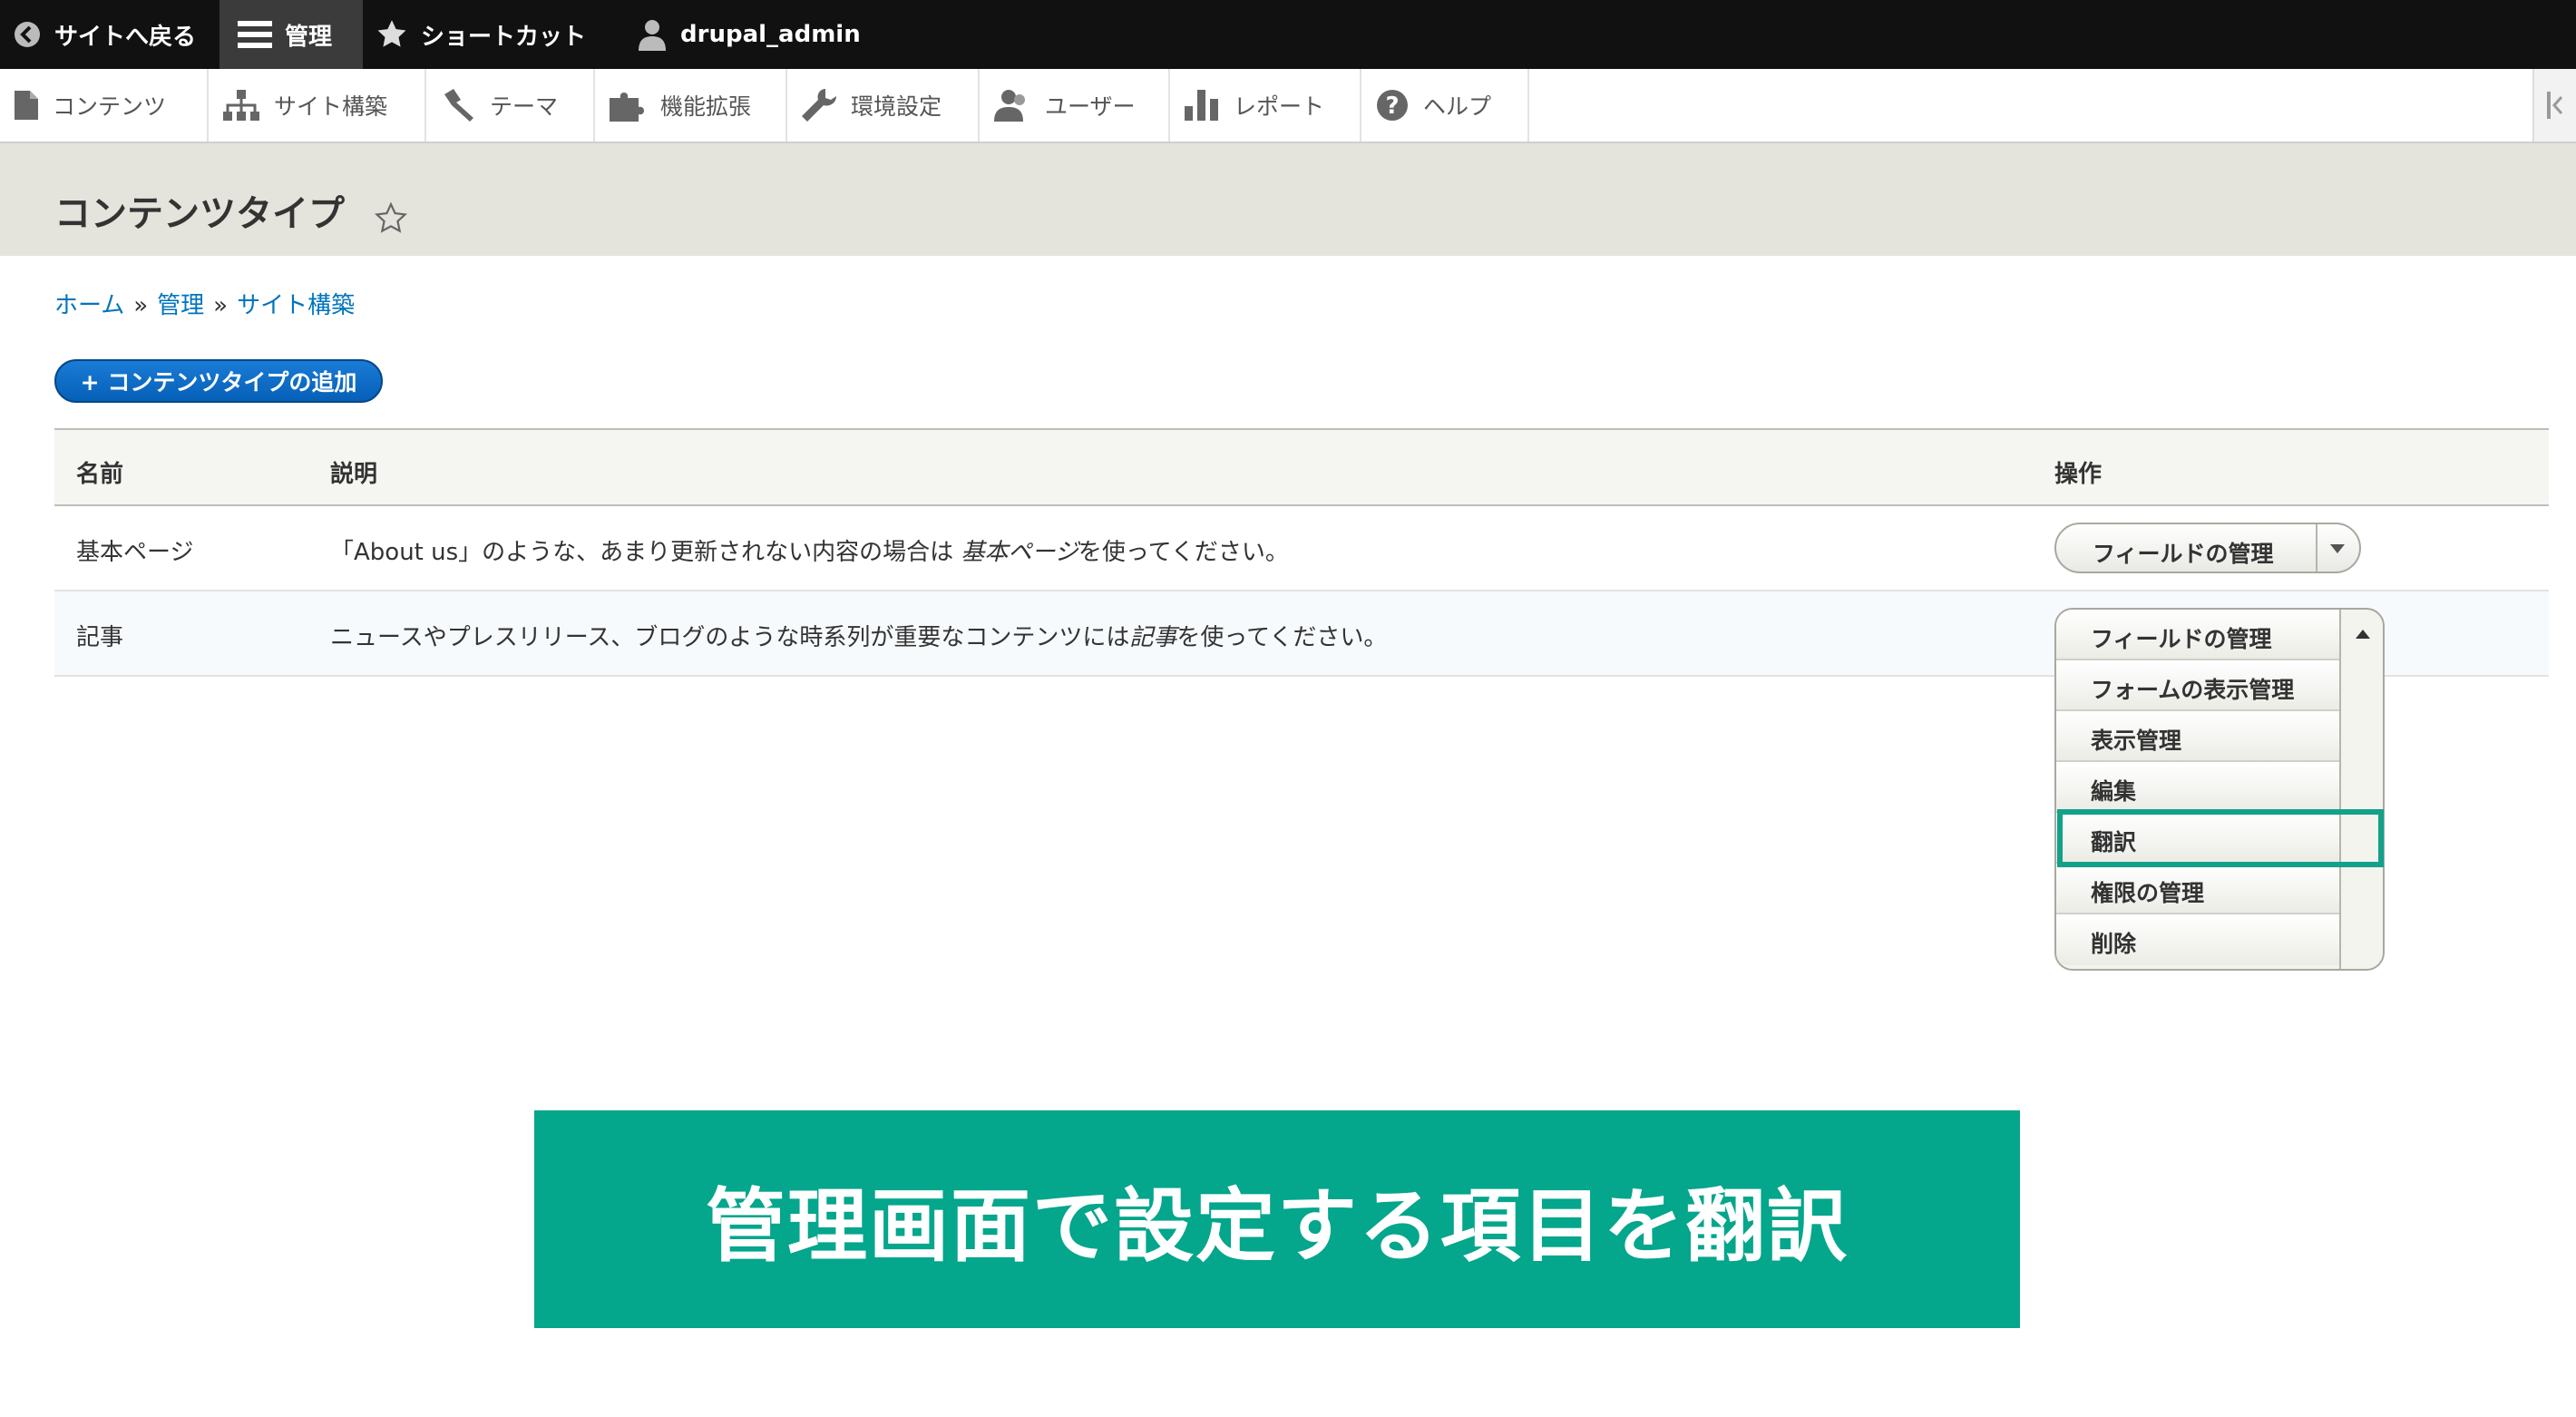  What do you see at coordinates (309, 37) in the screenshot?
I see `manage-label: 管理` at bounding box center [309, 37].